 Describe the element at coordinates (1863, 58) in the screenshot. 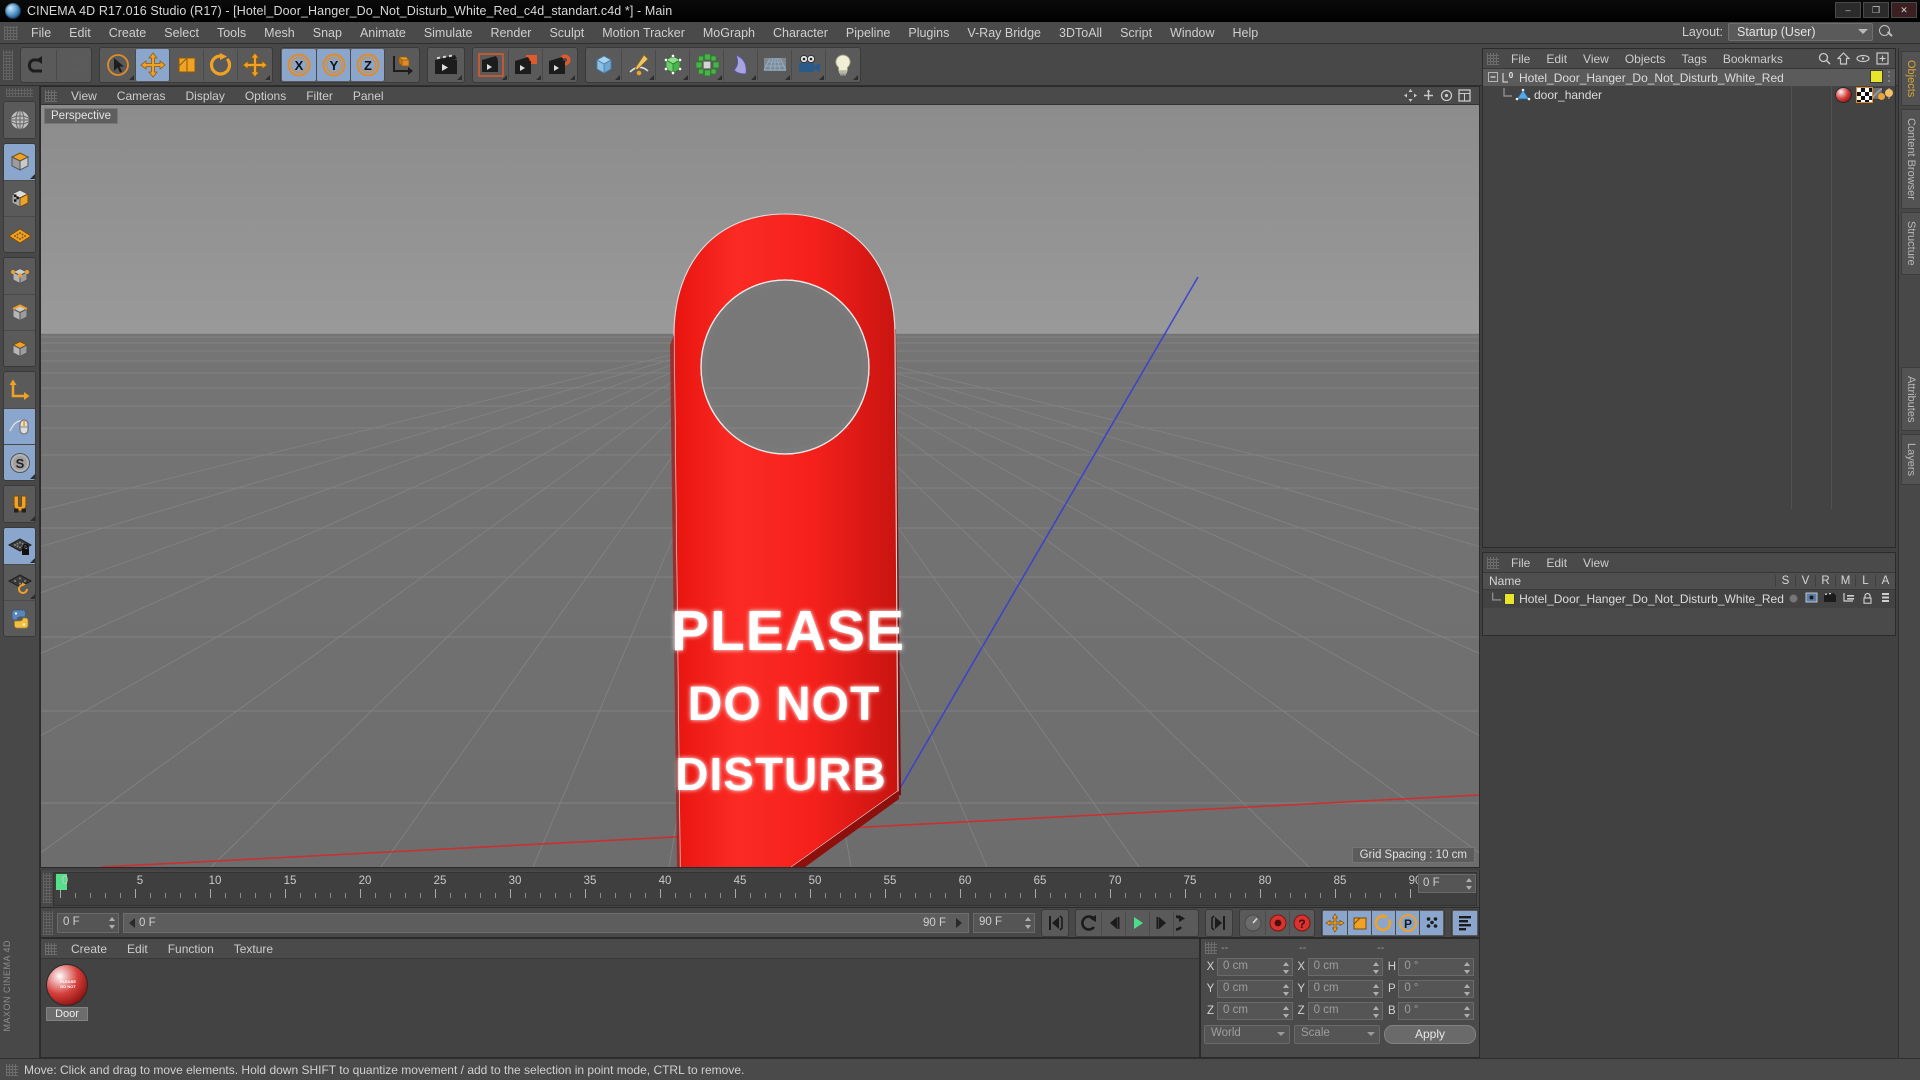

I see `eye-icon` at that location.